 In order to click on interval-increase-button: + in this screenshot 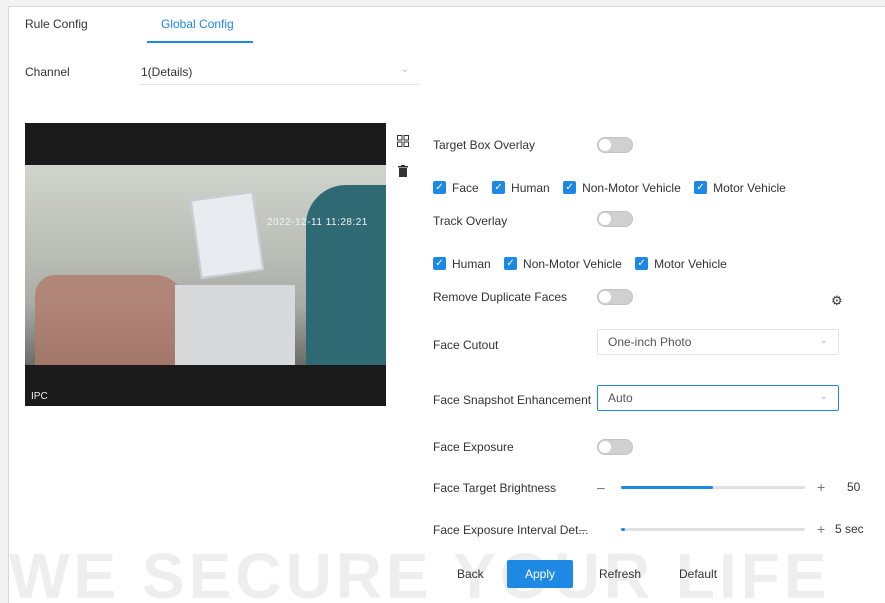, I will do `click(821, 529)`.